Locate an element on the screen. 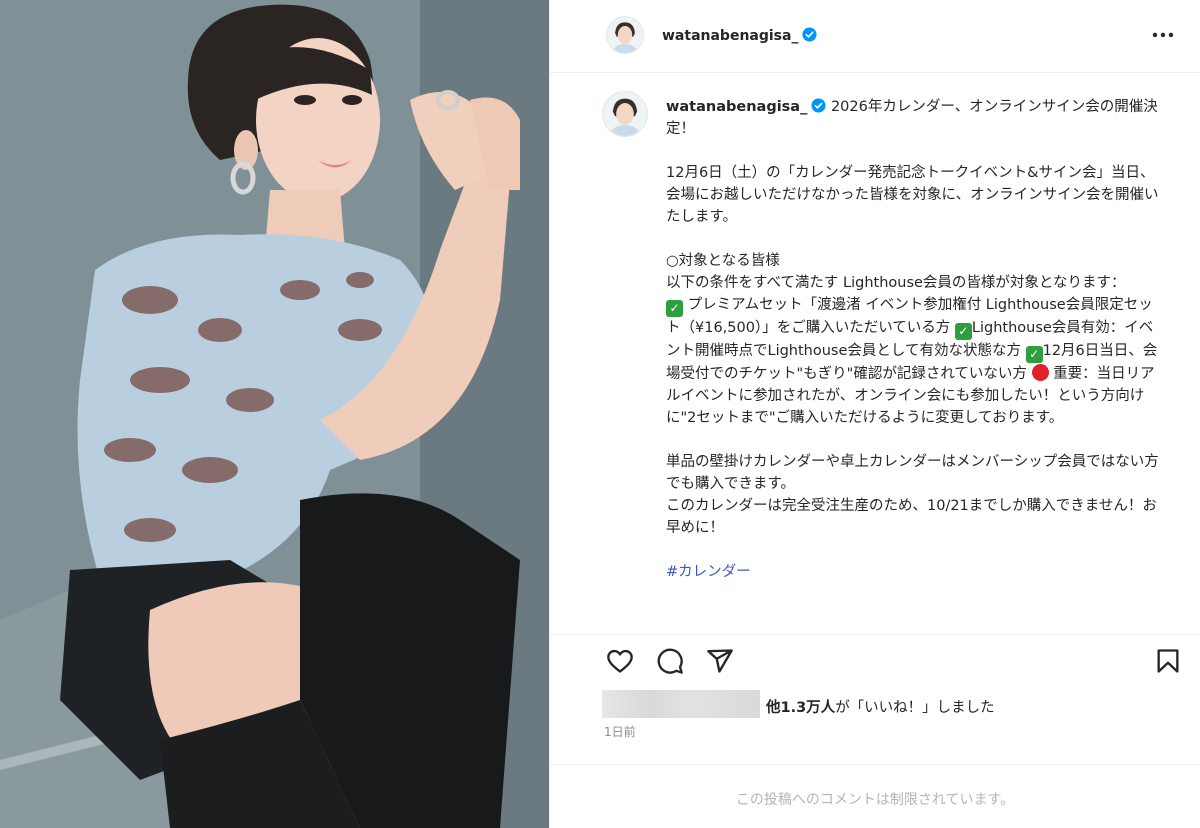  caption-avatar is located at coordinates (625, 114).